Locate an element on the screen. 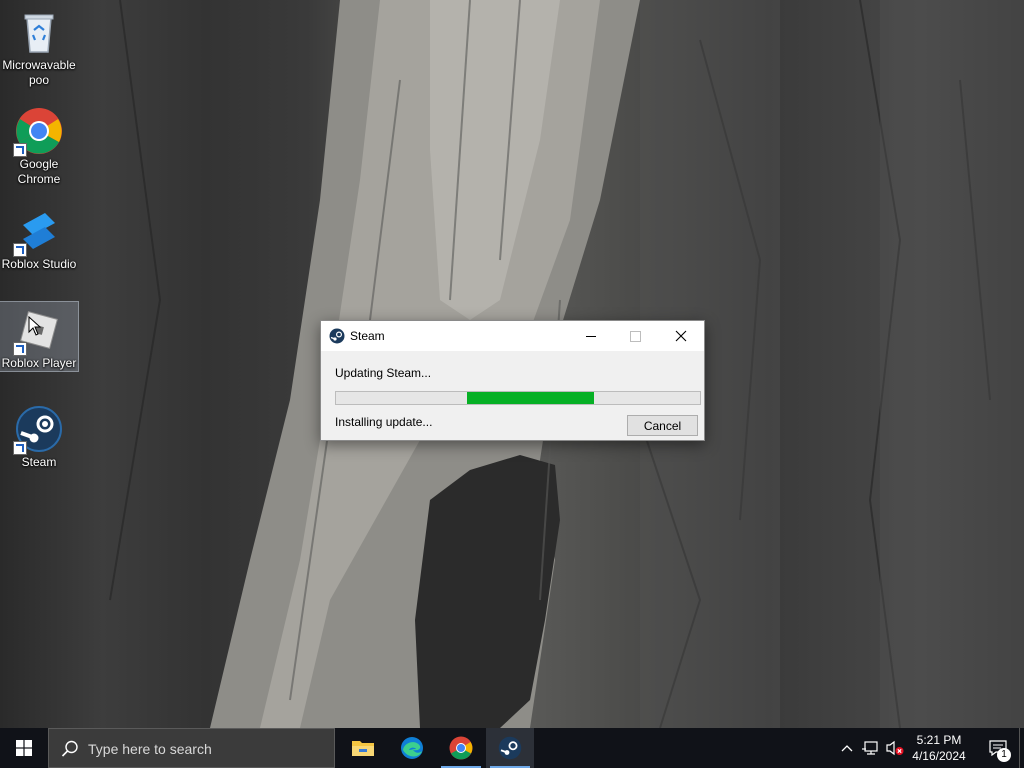  taskbar-search-box: Type here to search is located at coordinates (191, 748).